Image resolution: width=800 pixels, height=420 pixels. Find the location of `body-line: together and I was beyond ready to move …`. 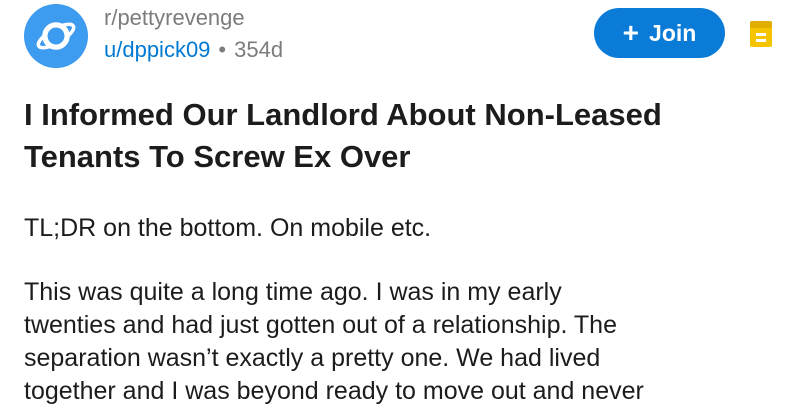

body-line: together and I was beyond ready to move … is located at coordinates (334, 391).